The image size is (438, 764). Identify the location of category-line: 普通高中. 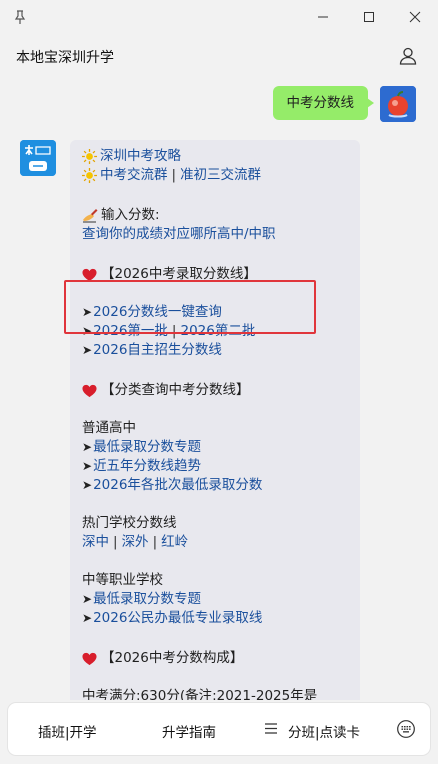
(215, 428).